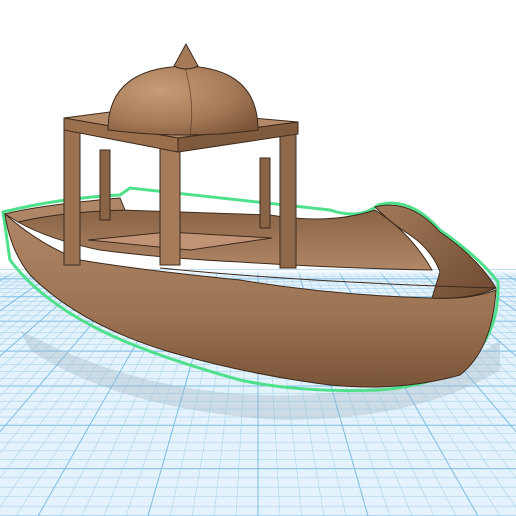 The width and height of the screenshot is (516, 516). I want to click on gazebo-dome, so click(183, 100).